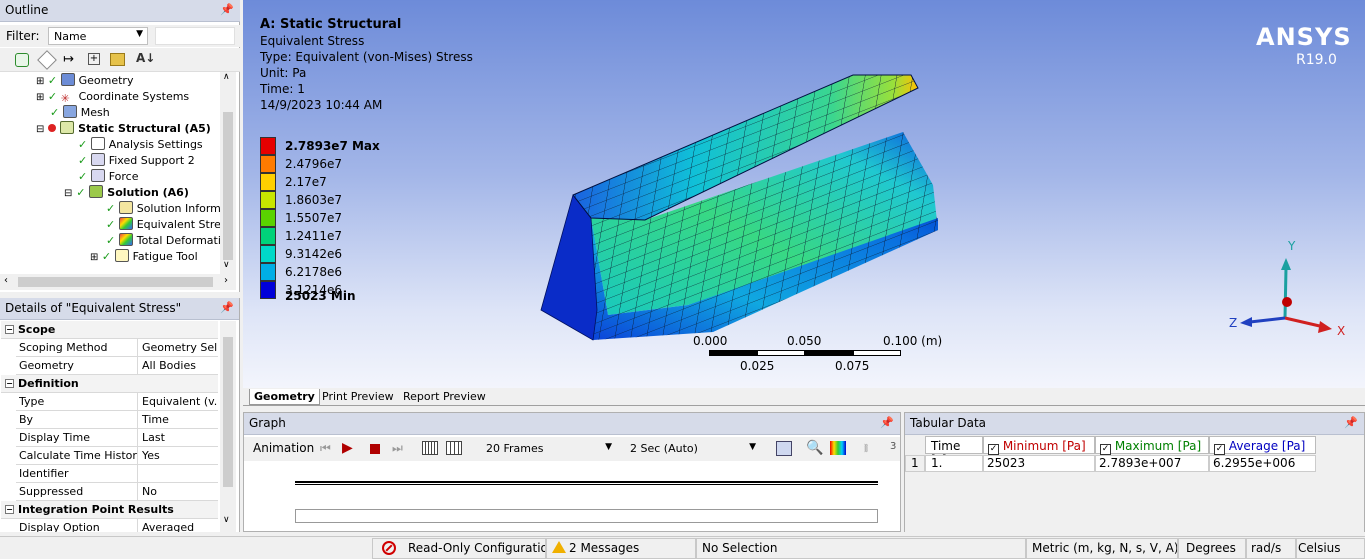  I want to click on status-temp: Celsius, so click(1330, 548).